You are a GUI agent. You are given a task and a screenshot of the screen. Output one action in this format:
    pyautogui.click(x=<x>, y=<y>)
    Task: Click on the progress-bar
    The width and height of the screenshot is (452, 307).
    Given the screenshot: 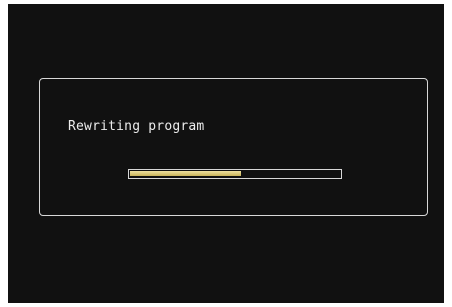 What is the action you would take?
    pyautogui.click(x=235, y=174)
    